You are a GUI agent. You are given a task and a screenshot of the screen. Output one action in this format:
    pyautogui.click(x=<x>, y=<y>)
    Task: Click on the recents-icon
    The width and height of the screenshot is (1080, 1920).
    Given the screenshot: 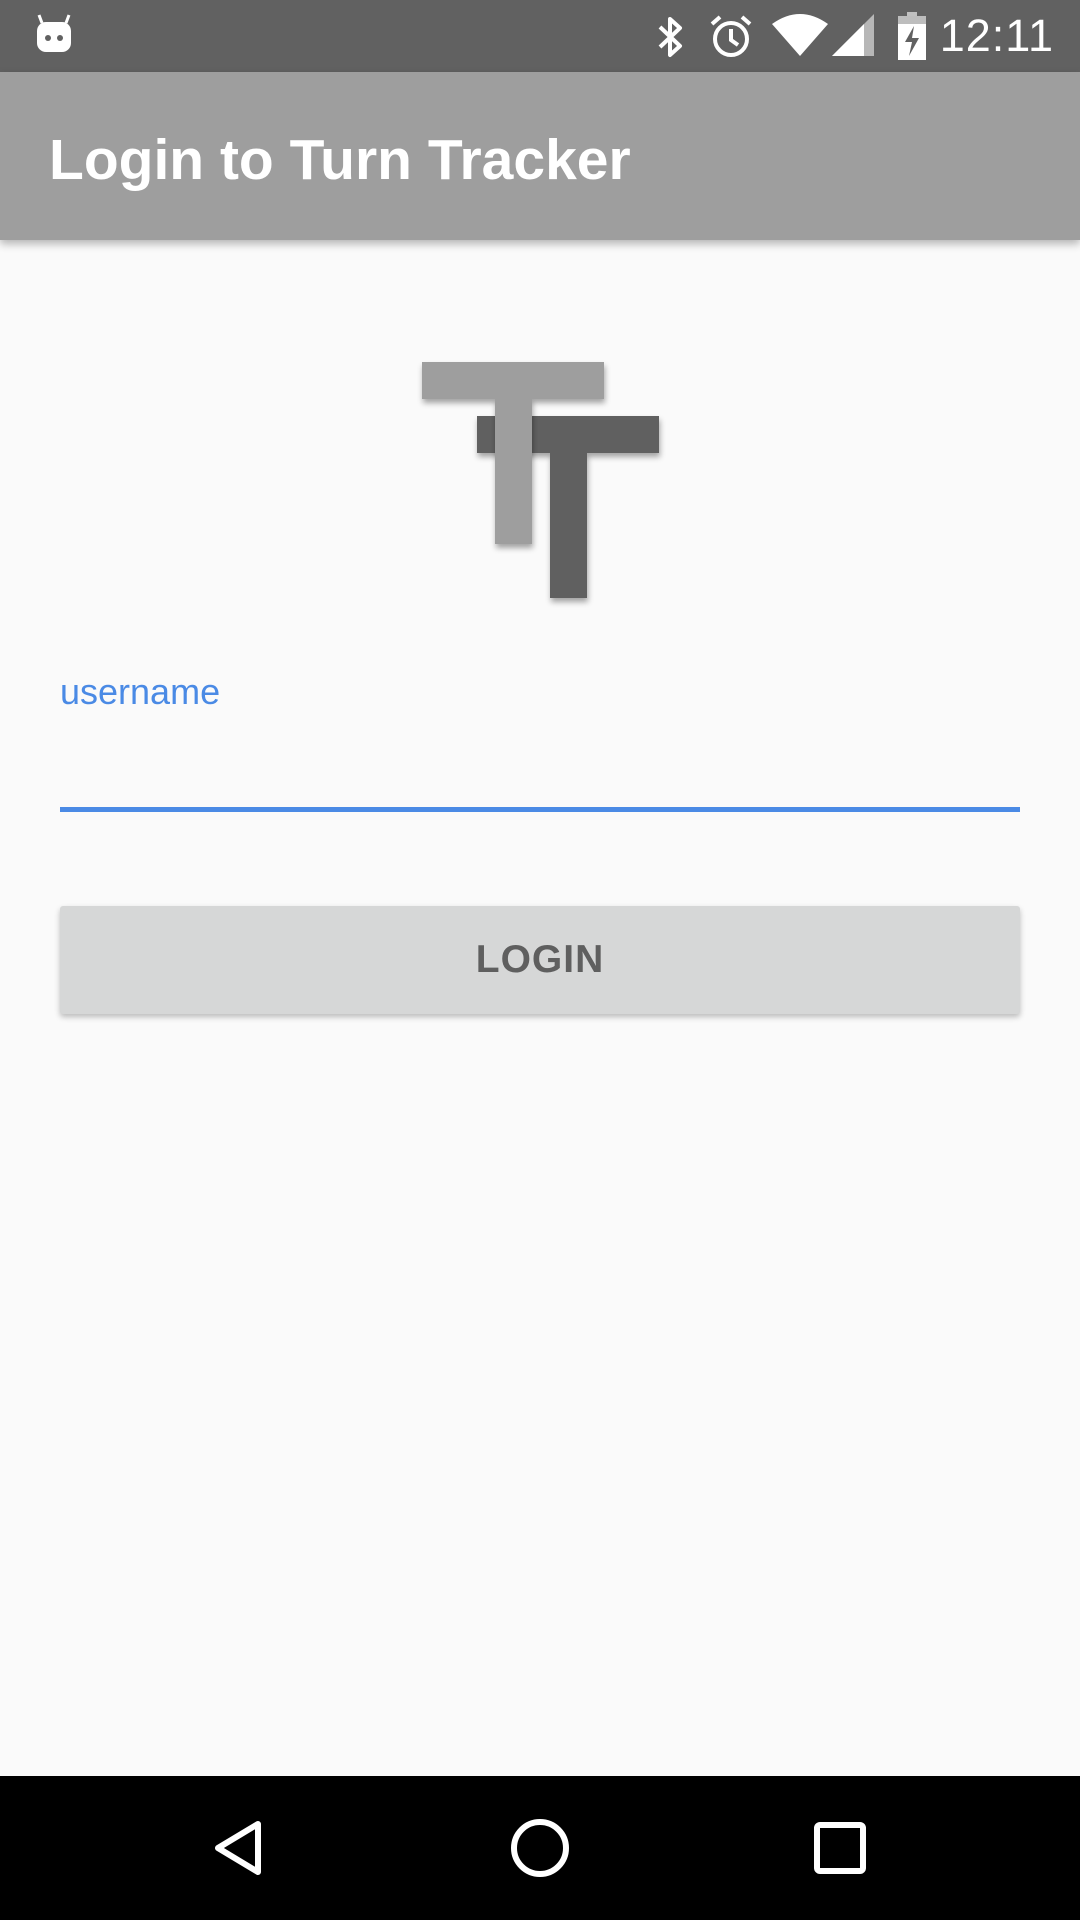 What is the action you would take?
    pyautogui.click(x=840, y=1848)
    